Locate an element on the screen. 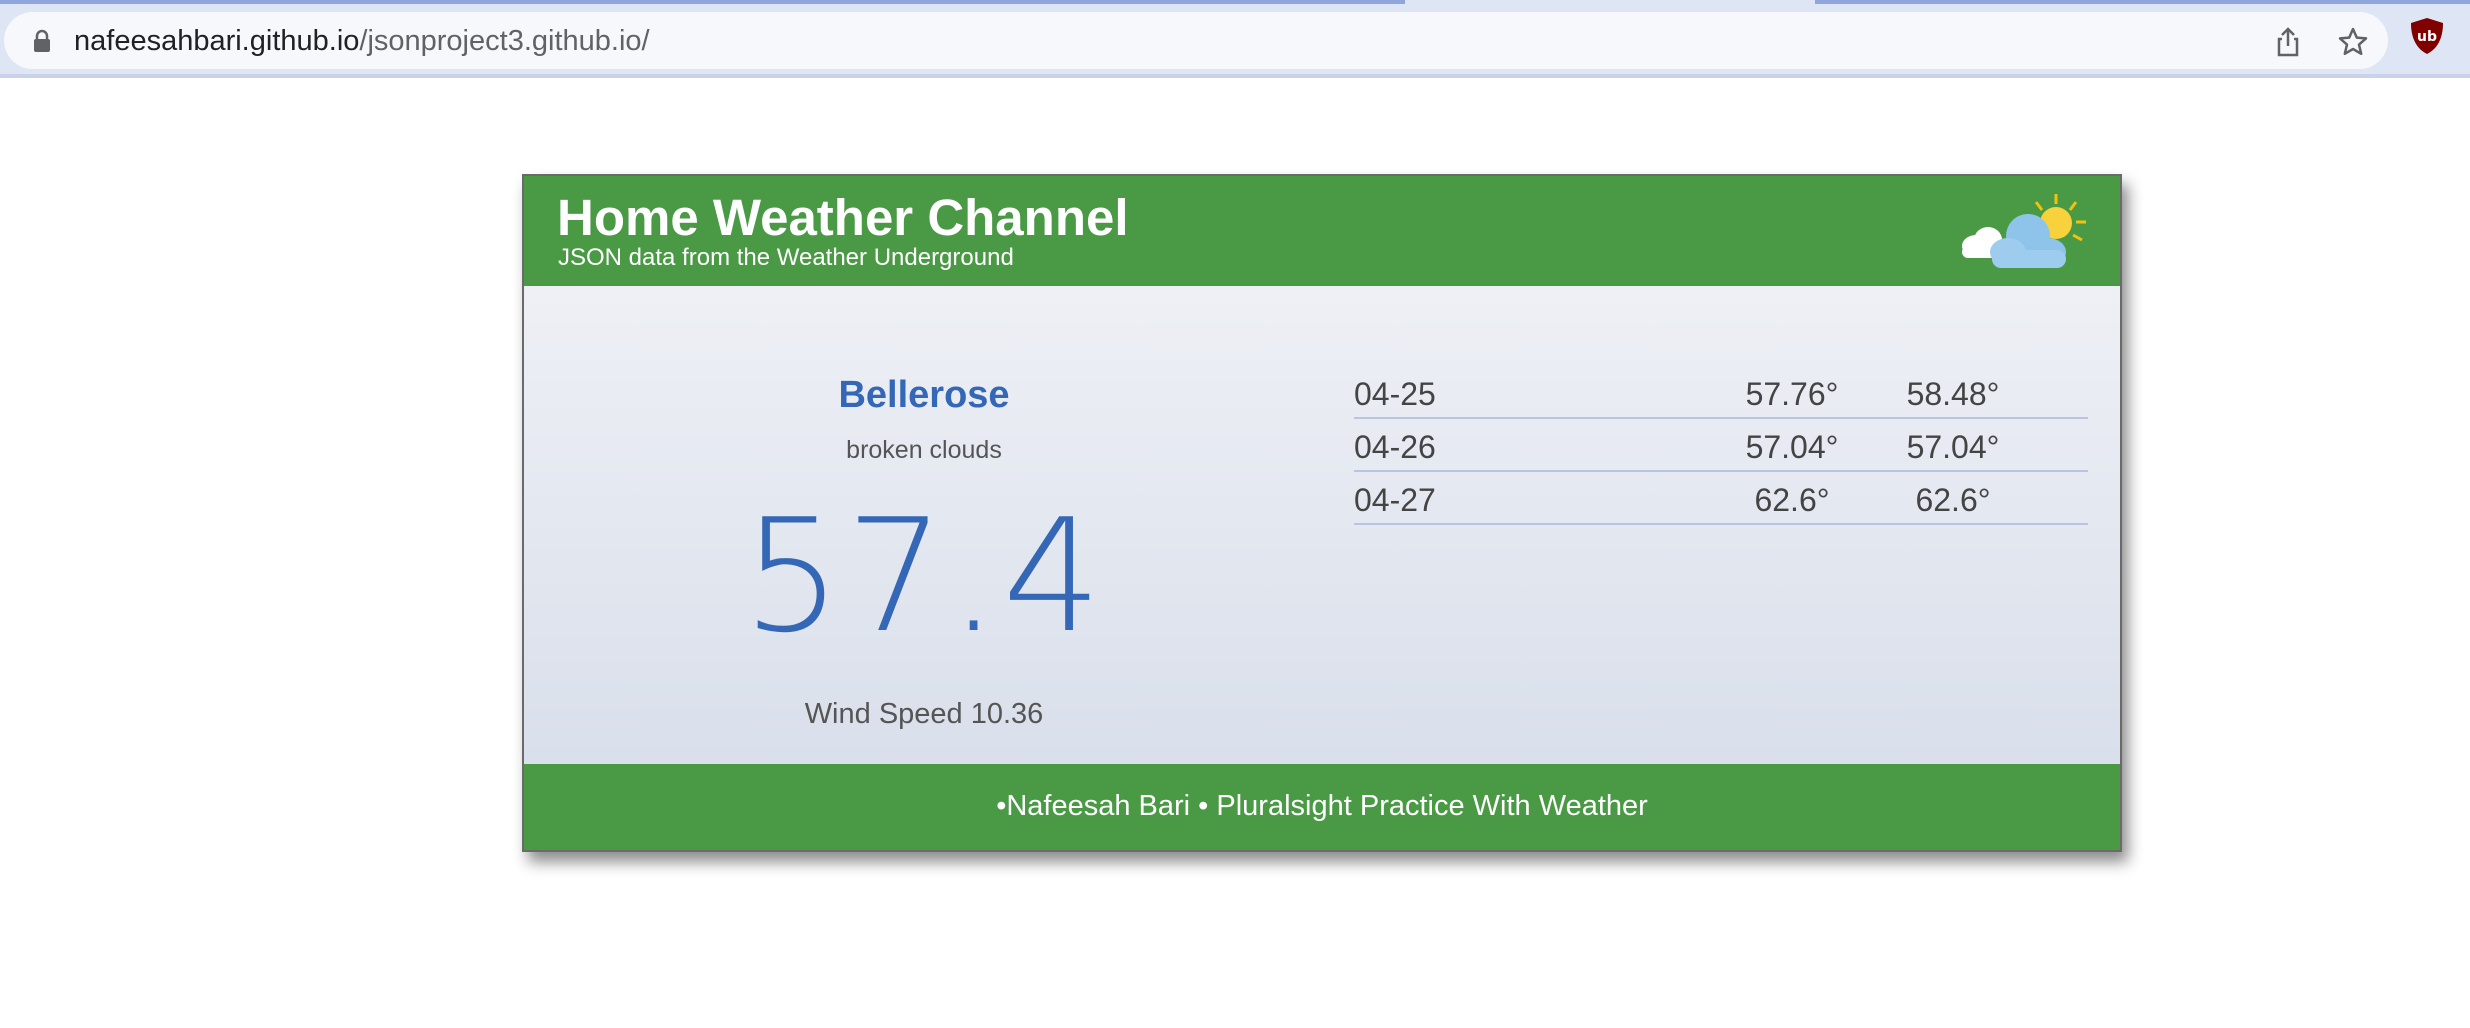 The width and height of the screenshot is (2470, 1028). forecast-date: 04-25 is located at coordinates (1395, 394).